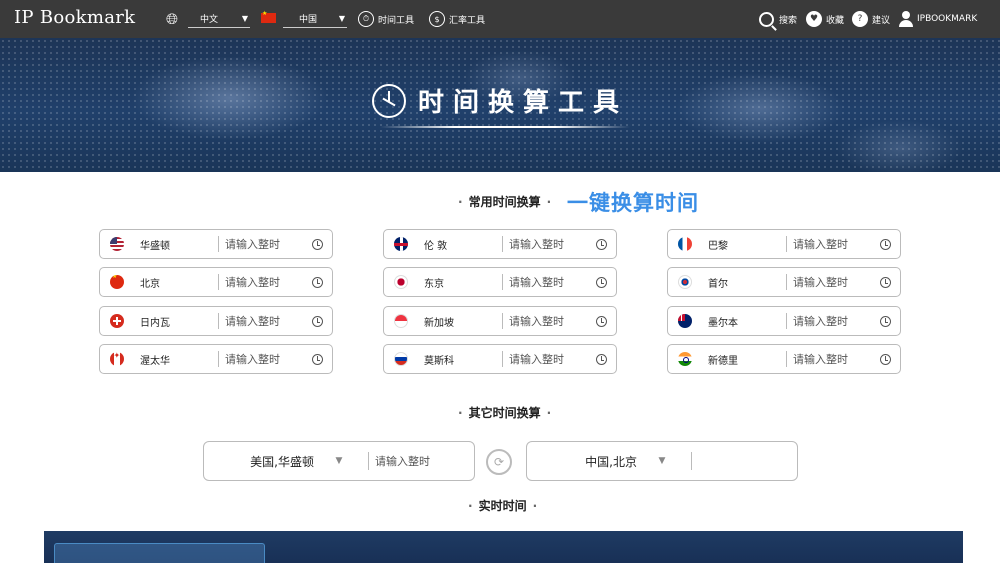  I want to click on realtime-card, so click(159, 553).